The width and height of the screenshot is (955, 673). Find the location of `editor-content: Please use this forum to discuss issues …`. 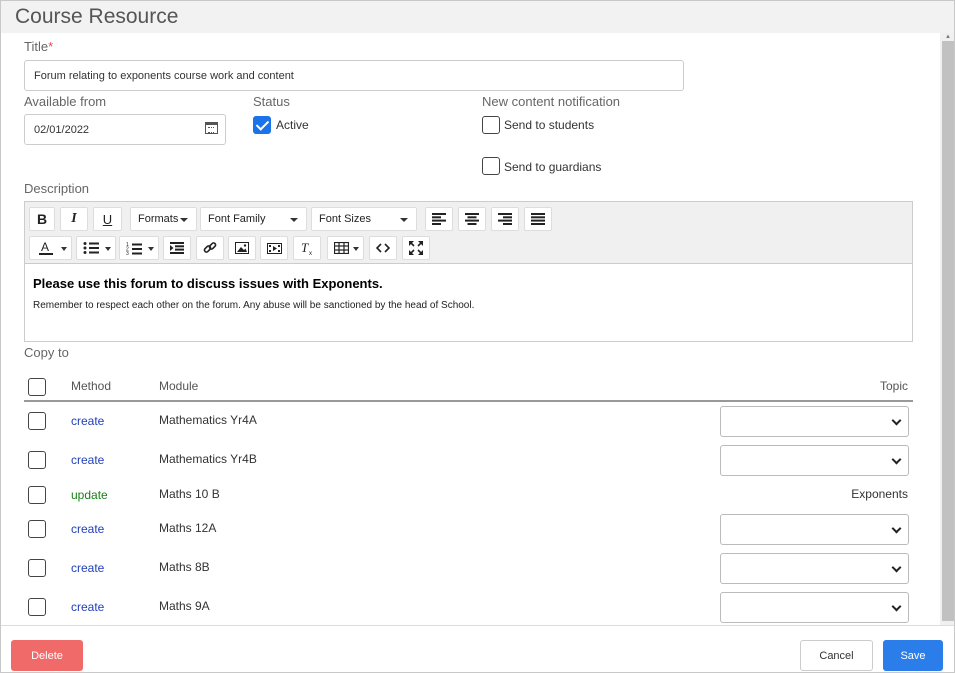

editor-content: Please use this forum to discuss issues … is located at coordinates (468, 293).